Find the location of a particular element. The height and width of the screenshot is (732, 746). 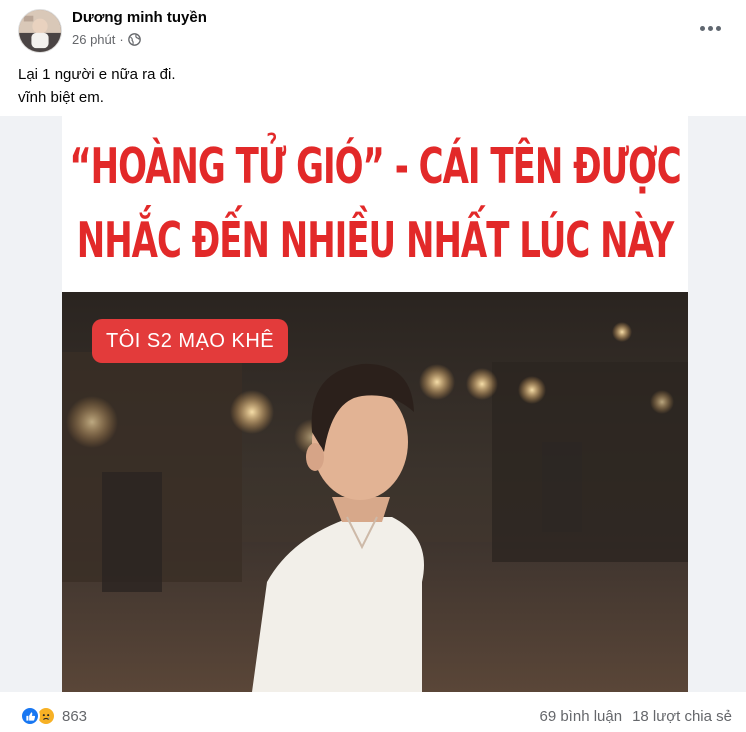

post-stats: 69 bình luận 18 lượt chia sẻ is located at coordinates (635, 716).